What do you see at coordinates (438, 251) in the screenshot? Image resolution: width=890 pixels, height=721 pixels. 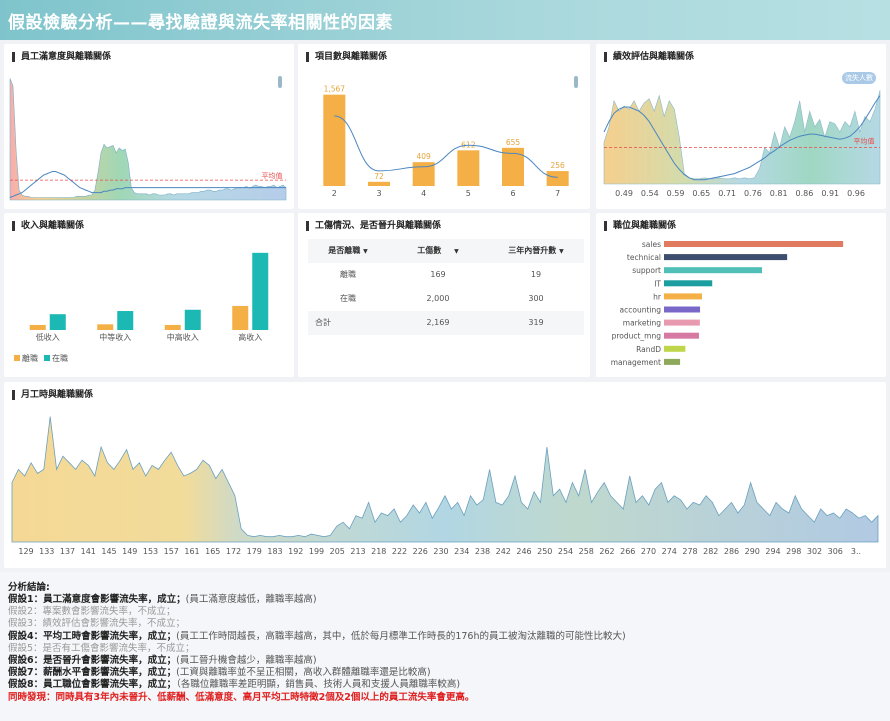 I see `header-cell: 工傷數 ▼` at bounding box center [438, 251].